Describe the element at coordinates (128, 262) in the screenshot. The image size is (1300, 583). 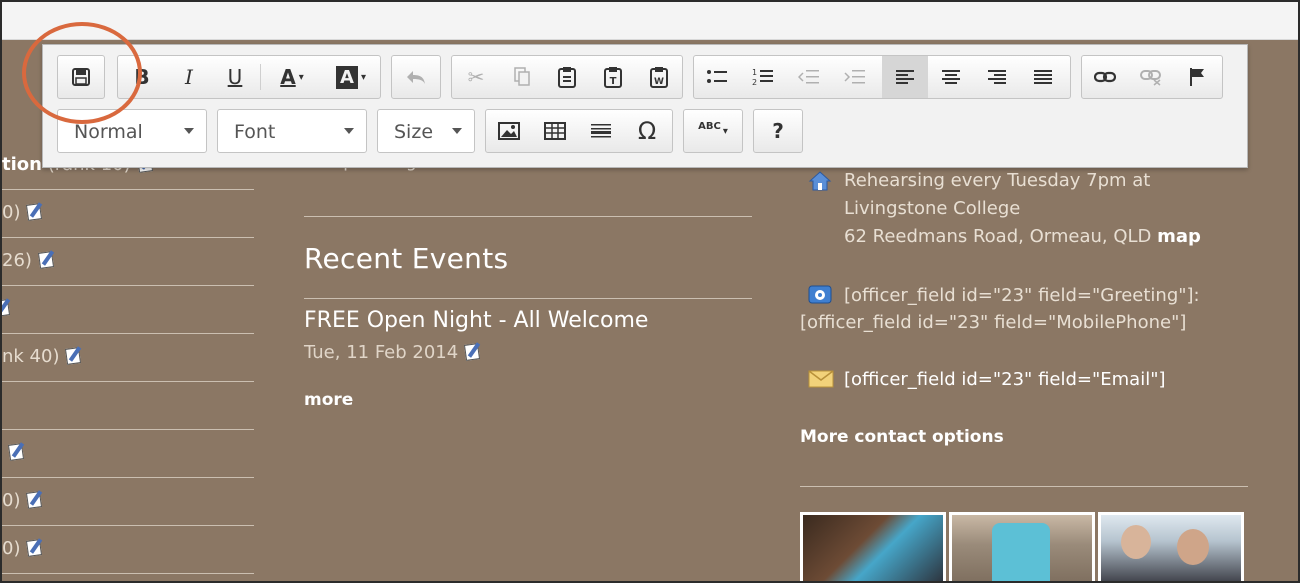
I see `list-item: 26)` at that location.